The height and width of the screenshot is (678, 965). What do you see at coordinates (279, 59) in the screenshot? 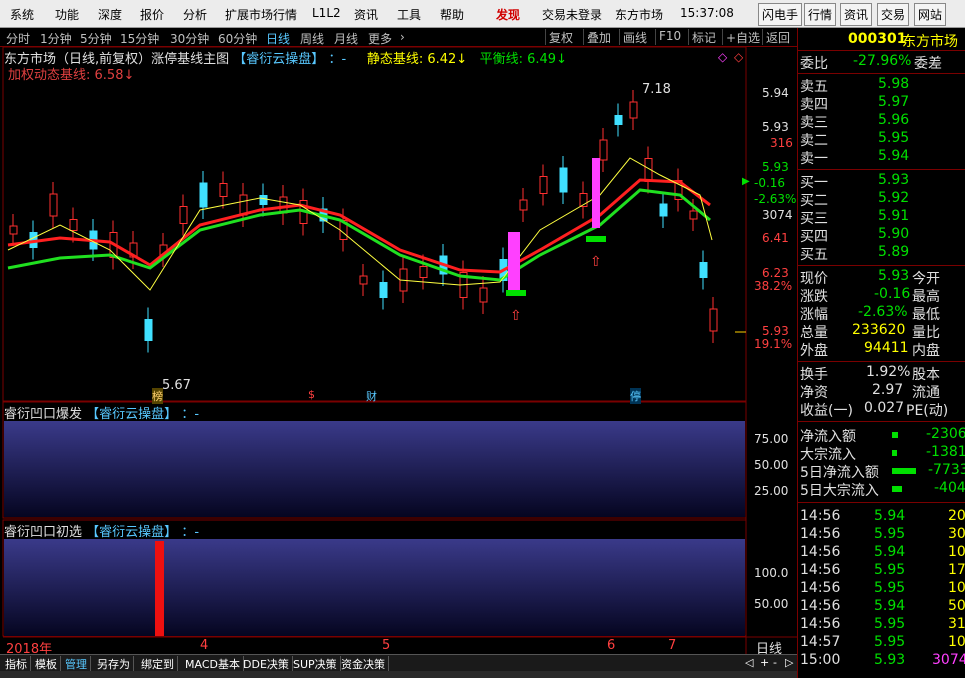
I see `brand-label: 【睿衍云操盘】` at bounding box center [279, 59].